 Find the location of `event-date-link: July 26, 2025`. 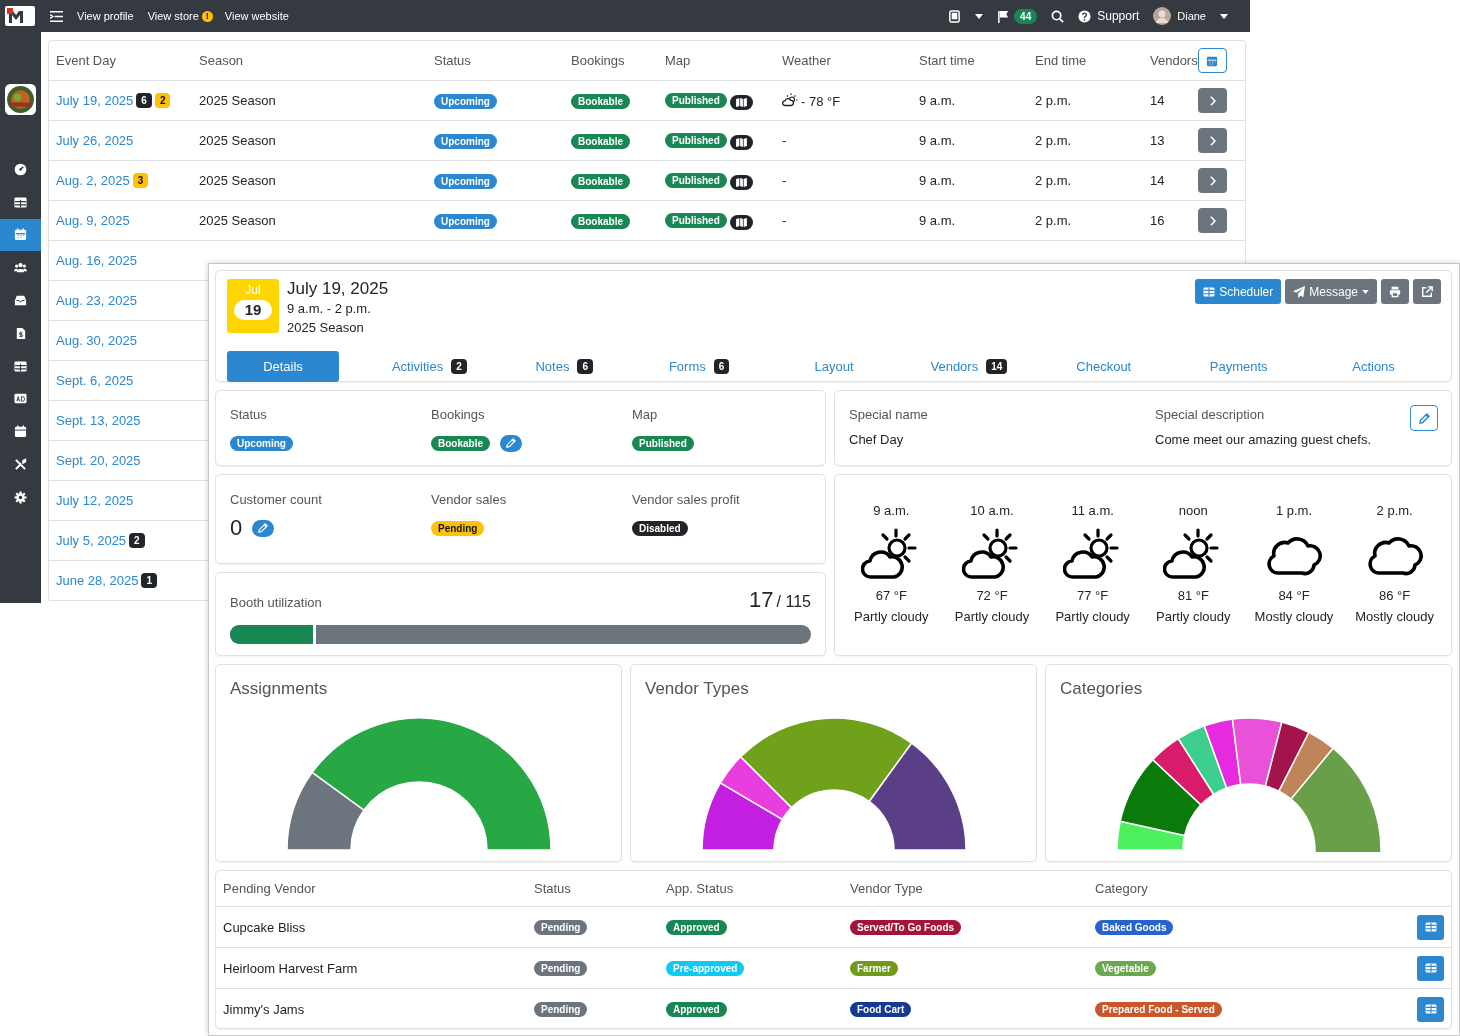

event-date-link: July 26, 2025 is located at coordinates (95, 140).